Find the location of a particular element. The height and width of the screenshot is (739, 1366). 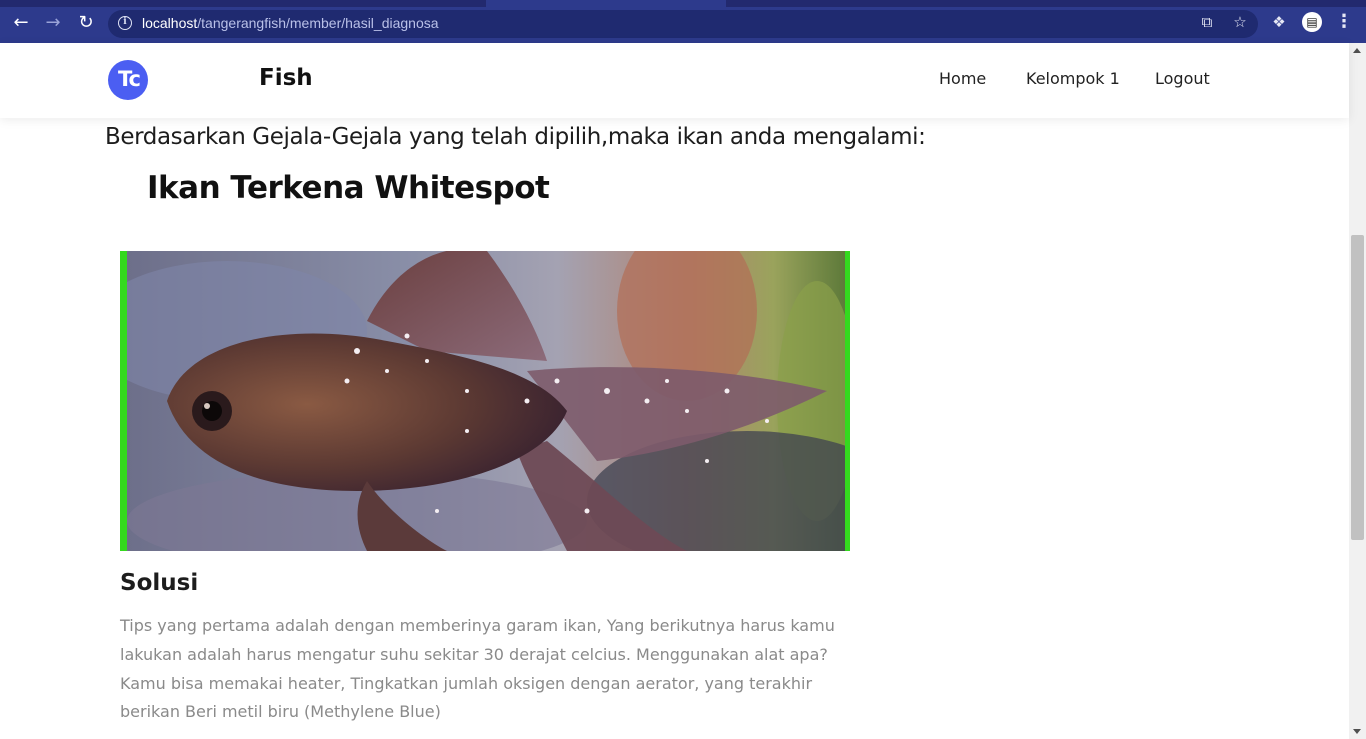

scroll-down-icon is located at coordinates (1357, 731).